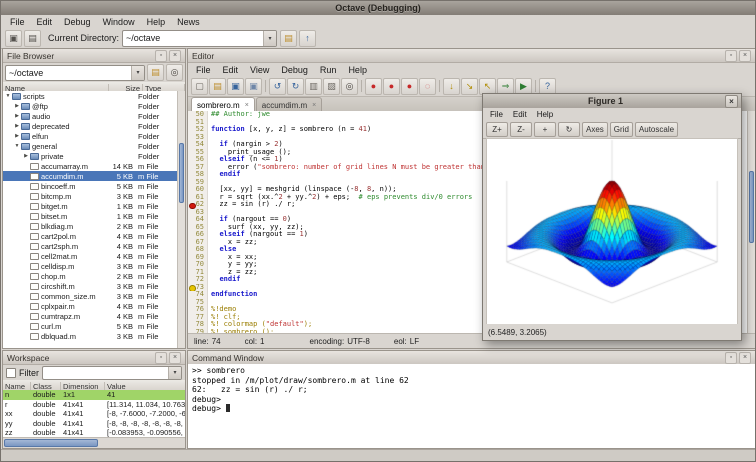 This screenshot has height=462, width=756. What do you see at coordinates (90, 226) in the screenshot?
I see `file-row: blkdiag.m 2 KB m File` at bounding box center [90, 226].